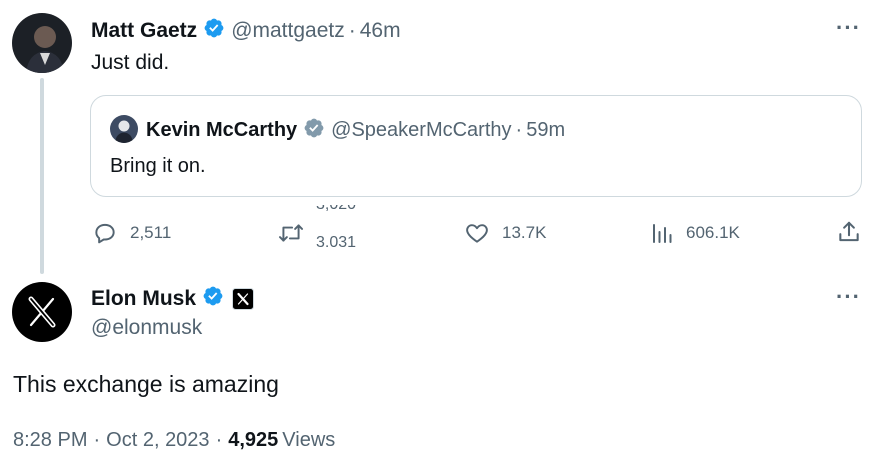  What do you see at coordinates (151, 232) in the screenshot?
I see `reply-count: 2,511` at bounding box center [151, 232].